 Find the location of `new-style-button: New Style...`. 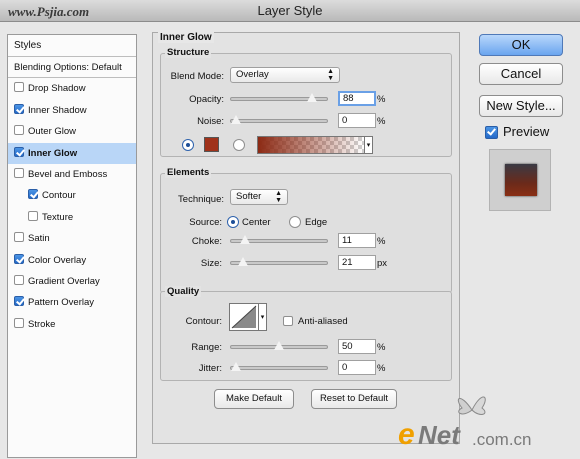

new-style-button: New Style... is located at coordinates (521, 106).